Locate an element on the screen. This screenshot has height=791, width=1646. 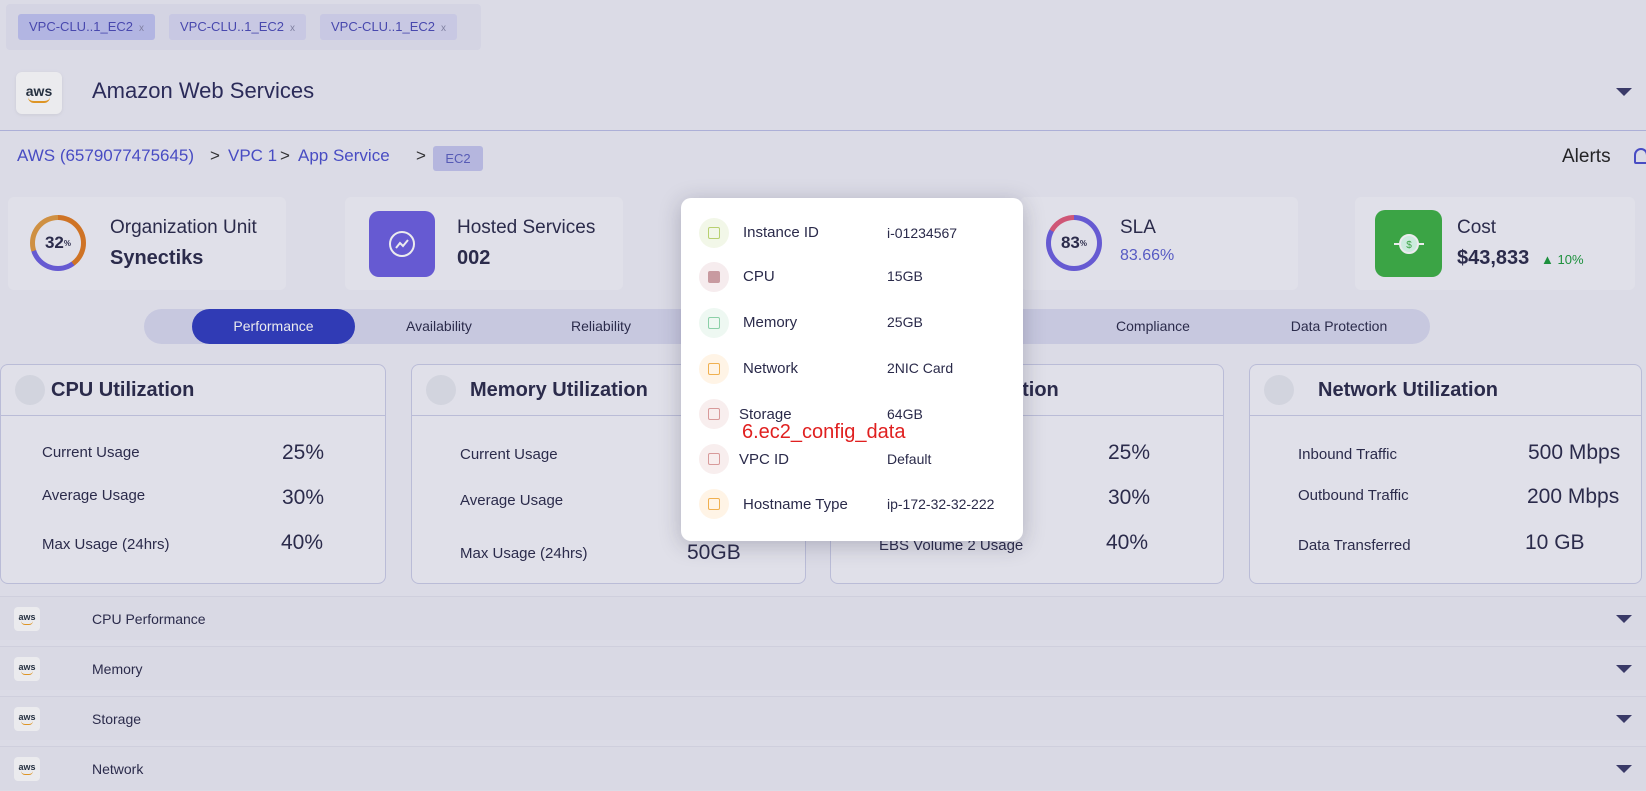
annotation-label: 6.ec2_config_data is located at coordinates (824, 432).